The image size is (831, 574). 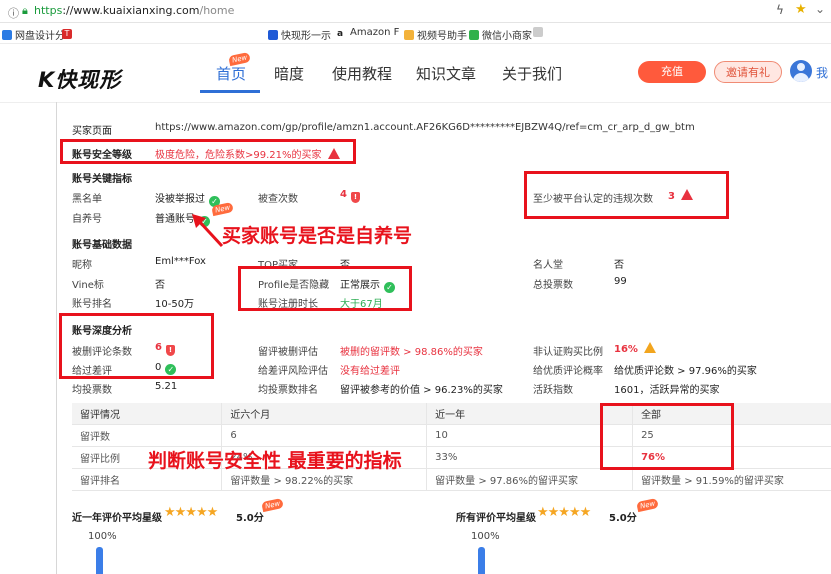 I want to click on non-verified-label: 非认证购买比例, so click(x=568, y=352).